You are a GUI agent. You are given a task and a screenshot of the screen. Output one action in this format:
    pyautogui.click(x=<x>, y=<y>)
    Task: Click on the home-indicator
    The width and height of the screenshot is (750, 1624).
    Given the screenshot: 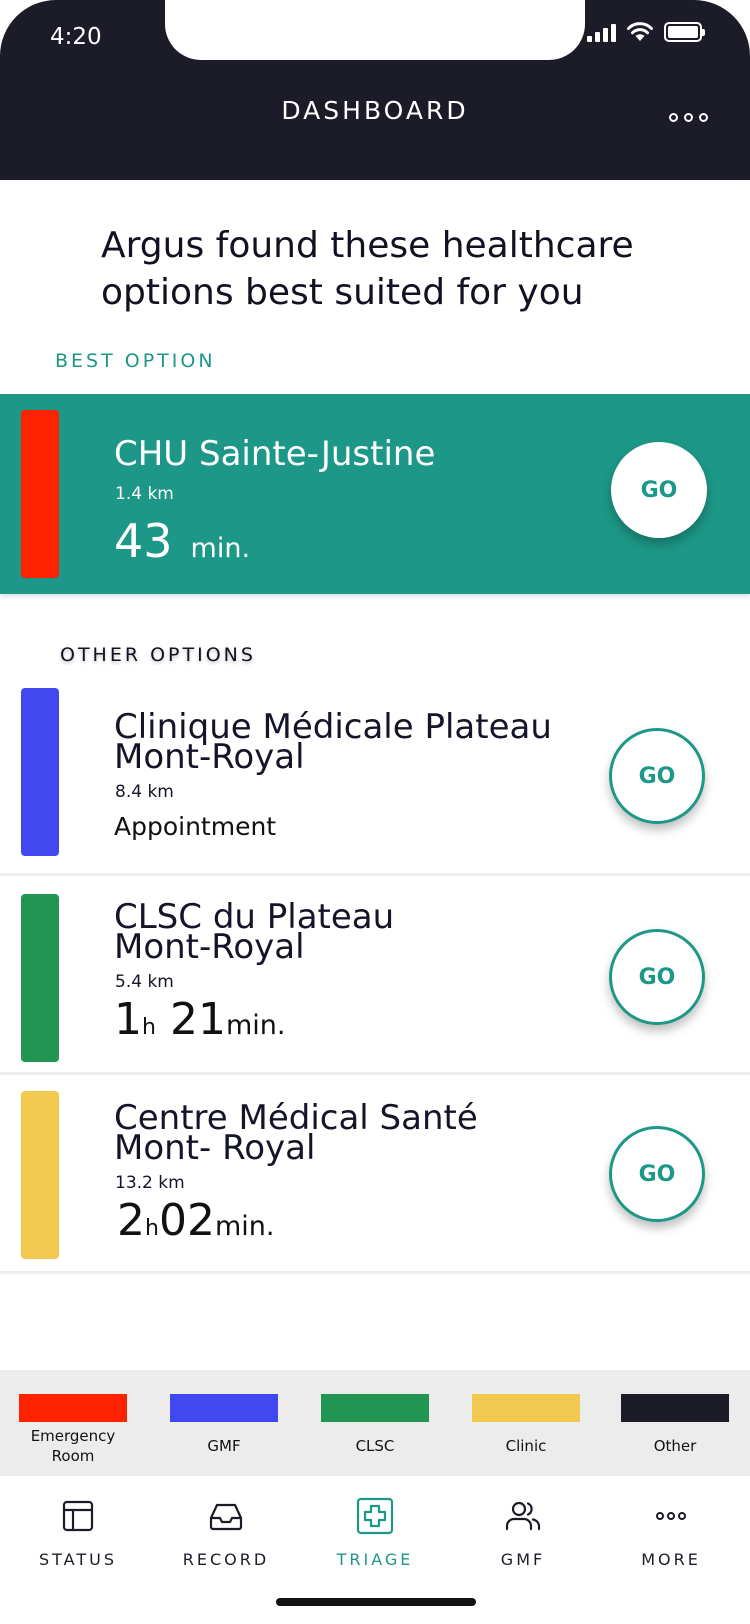 What is the action you would take?
    pyautogui.click(x=376, y=1602)
    